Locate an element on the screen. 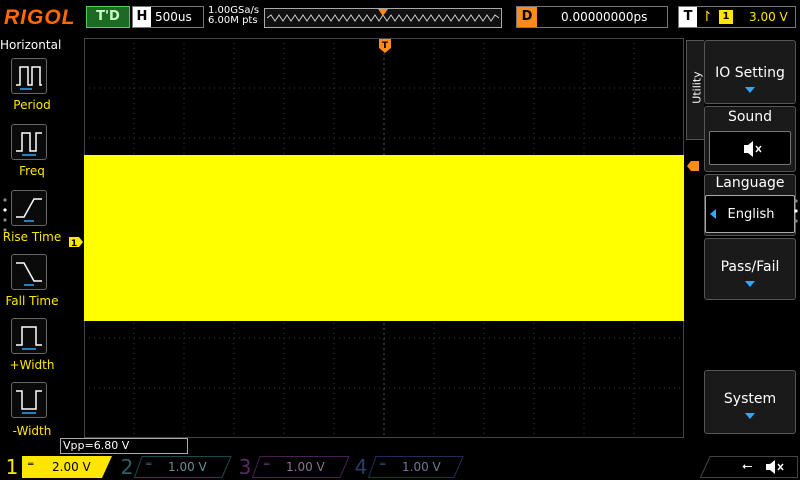 Image resolution: width=800 pixels, height=480 pixels. channel-1-marker-label: 1 is located at coordinates (74, 243).